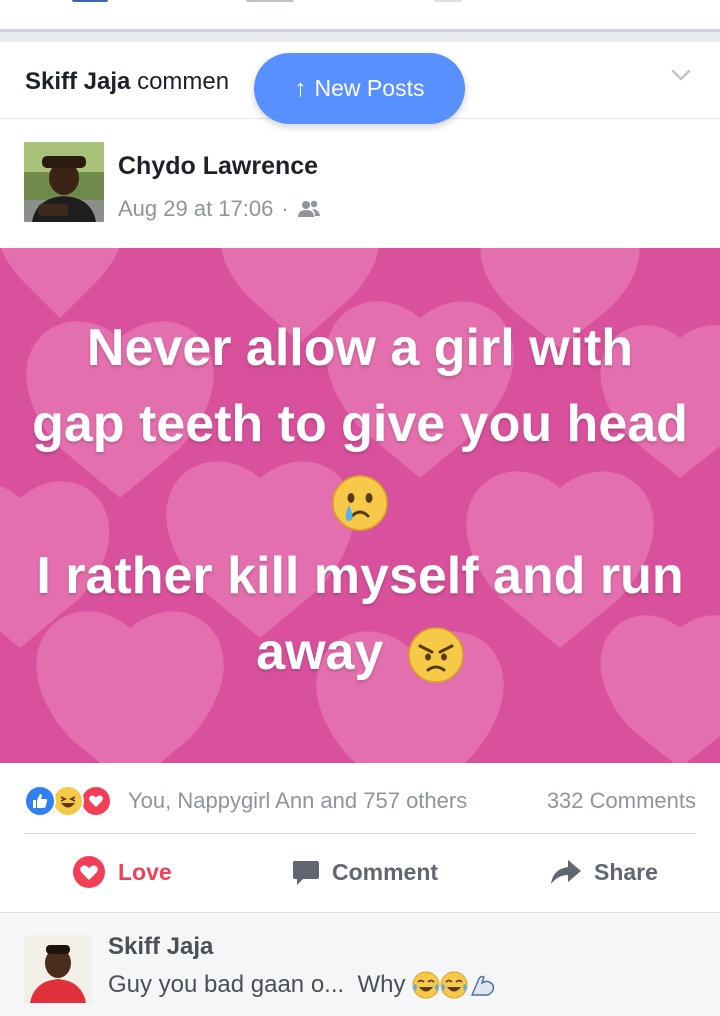 The height and width of the screenshot is (1016, 720). I want to click on friends-icon, so click(308, 208).